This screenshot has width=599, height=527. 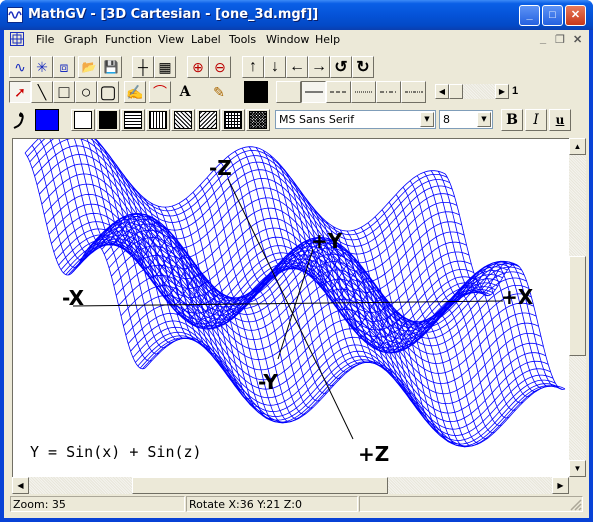 What do you see at coordinates (198, 67) in the screenshot?
I see `zoom-in-button: ⊕` at bounding box center [198, 67].